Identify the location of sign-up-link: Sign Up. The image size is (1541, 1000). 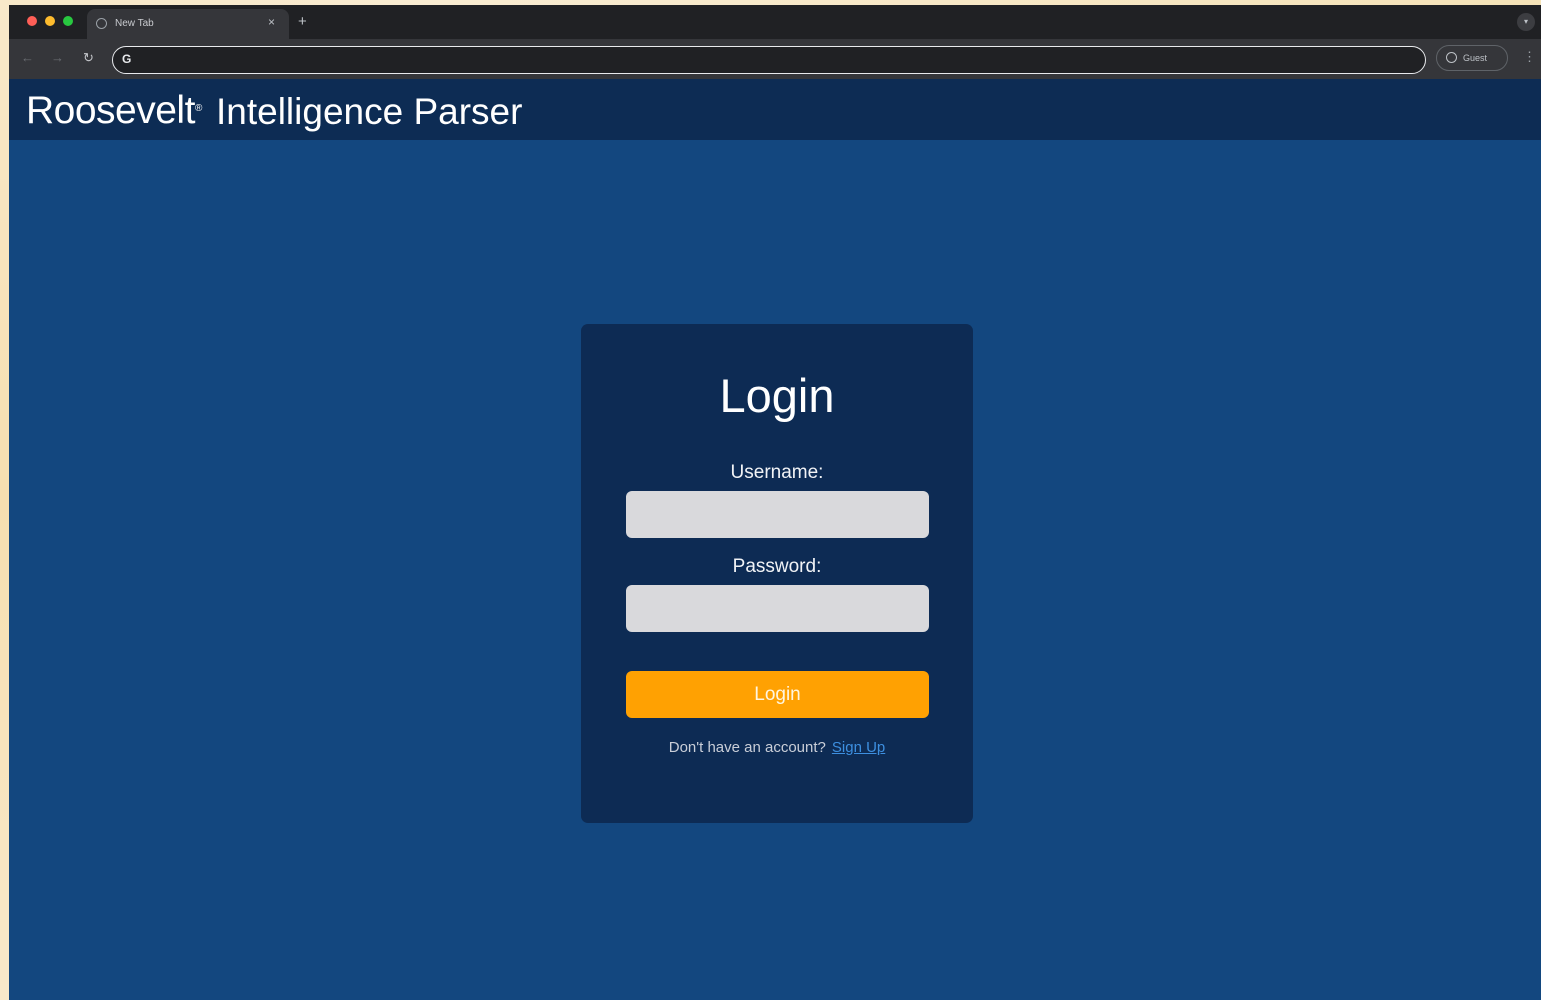
(858, 747).